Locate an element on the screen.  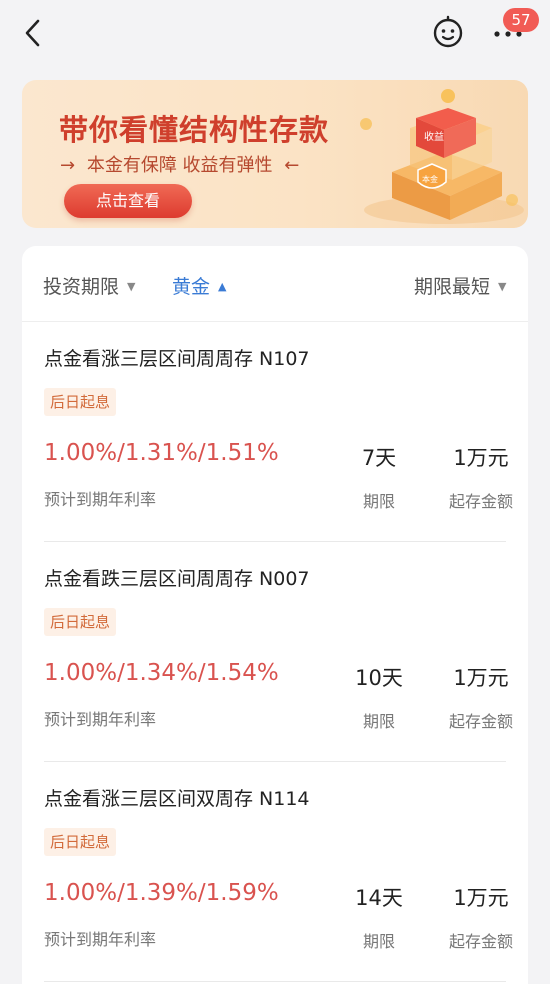
product-name: 点金看涨三层区间周周存 N107 is located at coordinates (177, 359).